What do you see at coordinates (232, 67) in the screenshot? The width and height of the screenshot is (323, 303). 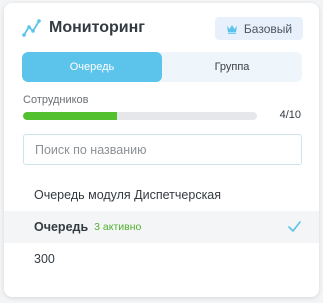 I see `tab-group: Группа` at bounding box center [232, 67].